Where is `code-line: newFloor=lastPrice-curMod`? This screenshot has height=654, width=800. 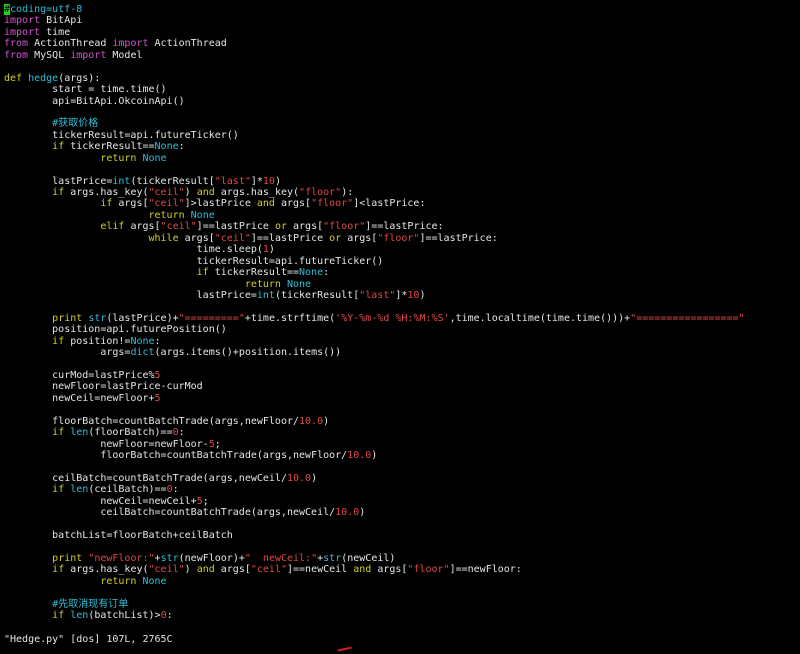
code-line: newFloor=lastPrice-curMod is located at coordinates (401, 386).